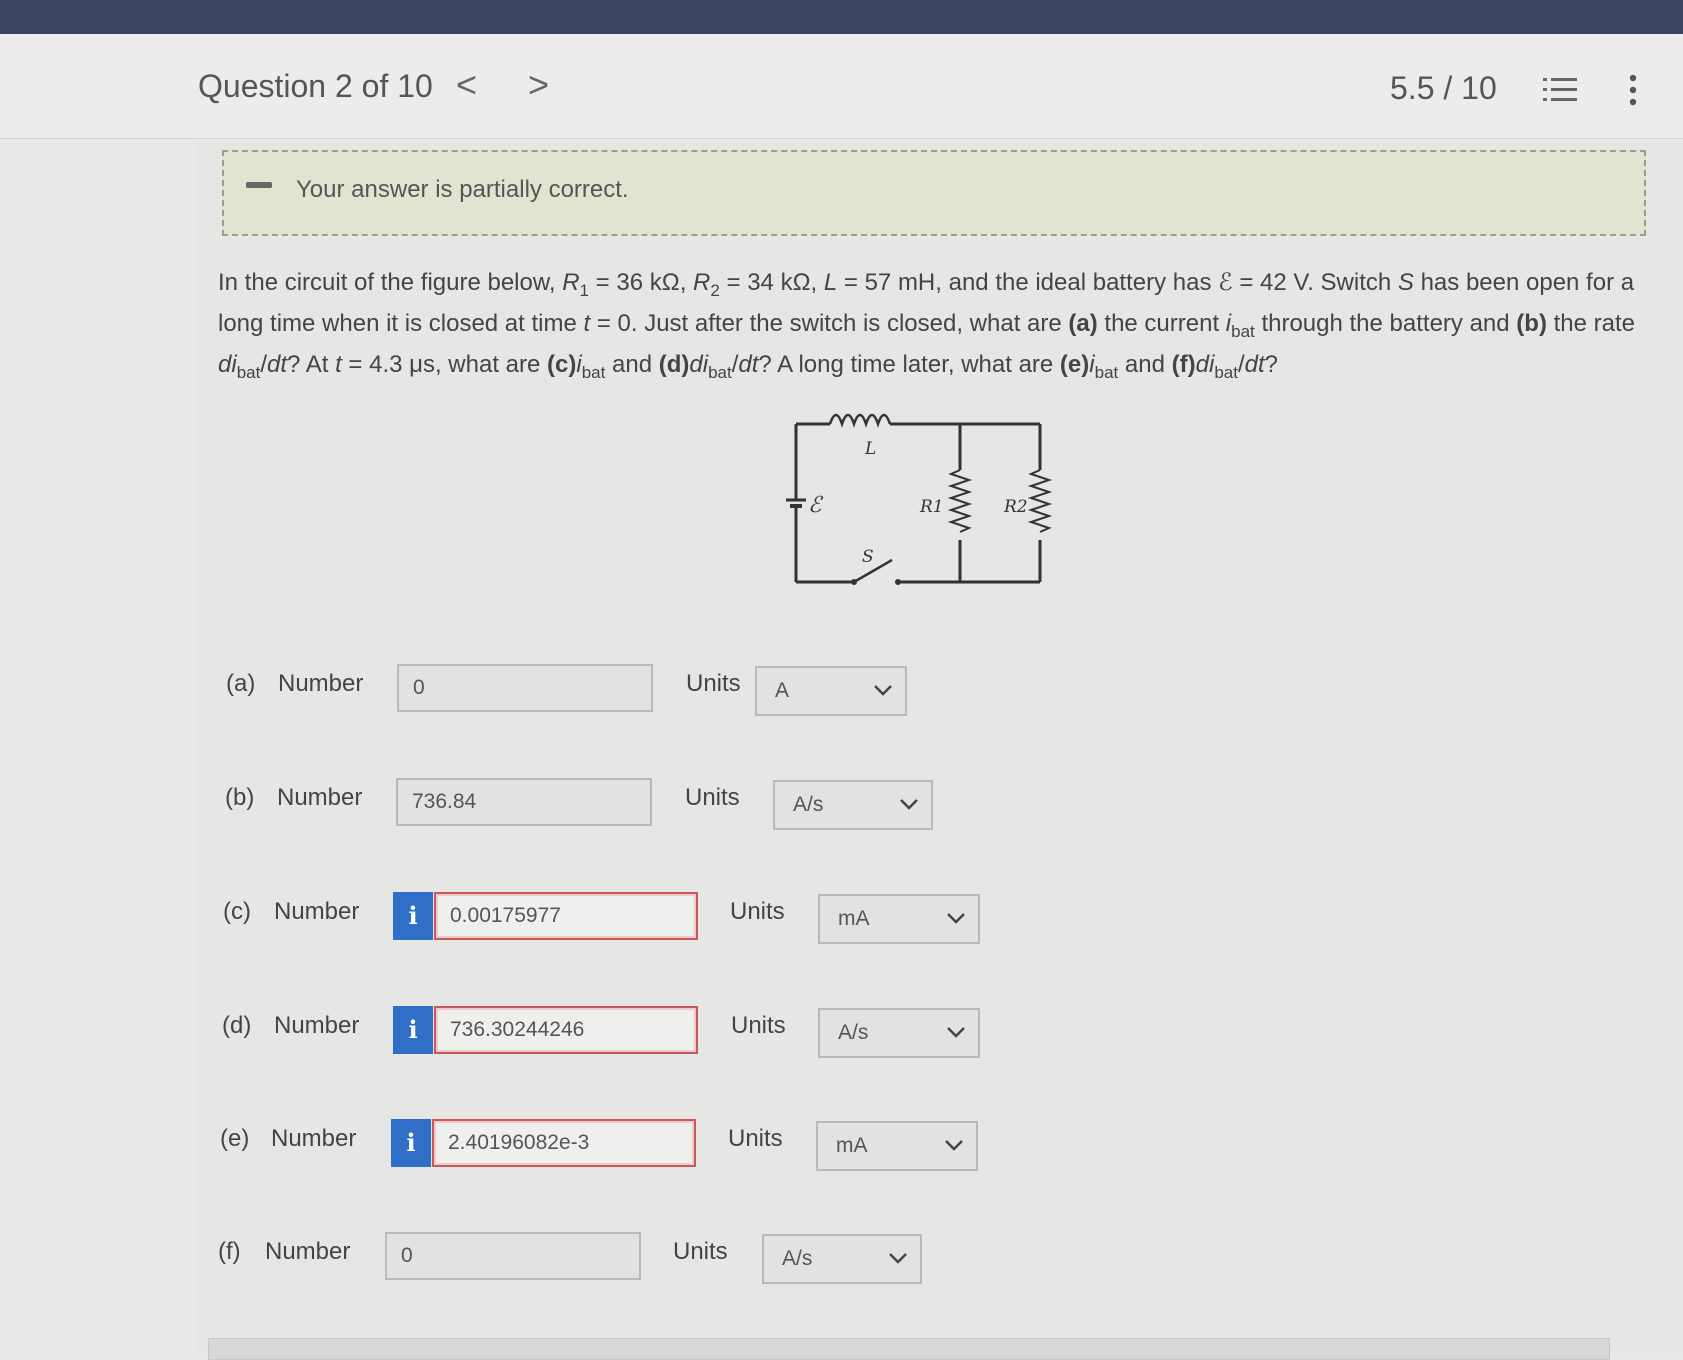 This screenshot has height=1360, width=1683. I want to click on next-question-button: >, so click(538, 85).